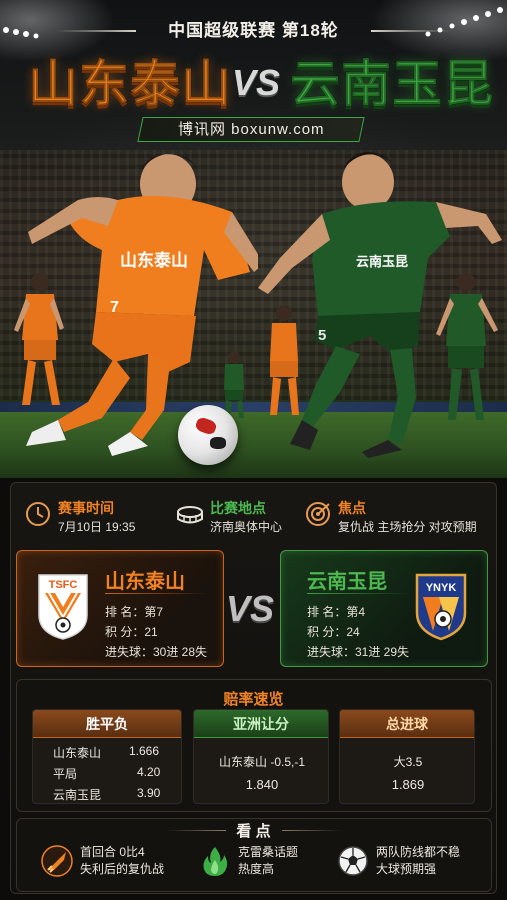 This screenshot has width=507, height=900. I want to click on stadium-icon, so click(190, 515).